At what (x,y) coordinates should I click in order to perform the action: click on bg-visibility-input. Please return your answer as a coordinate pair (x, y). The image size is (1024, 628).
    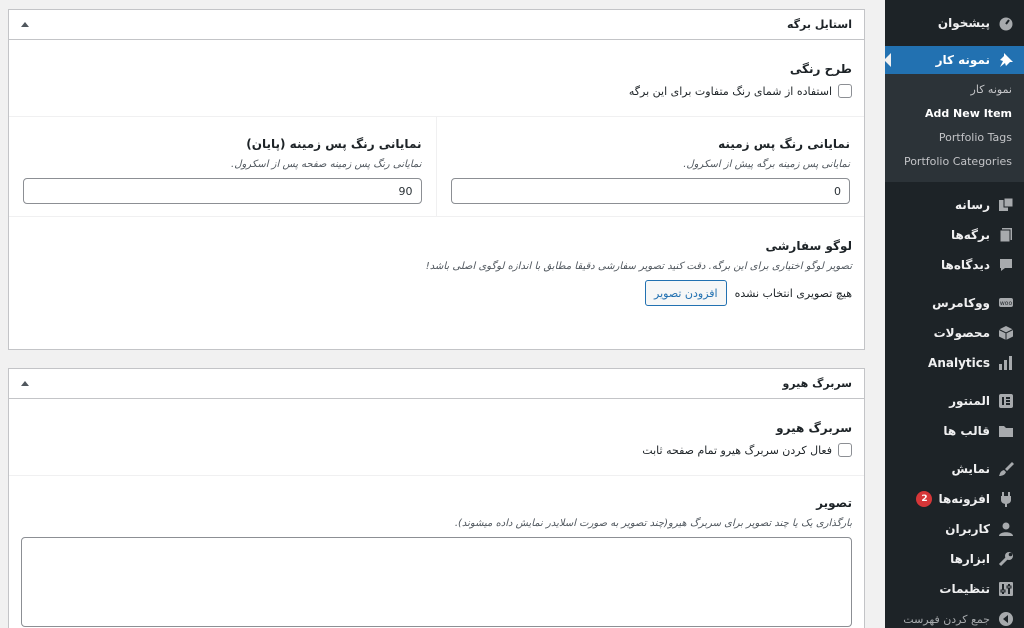
    Looking at the image, I should click on (650, 191).